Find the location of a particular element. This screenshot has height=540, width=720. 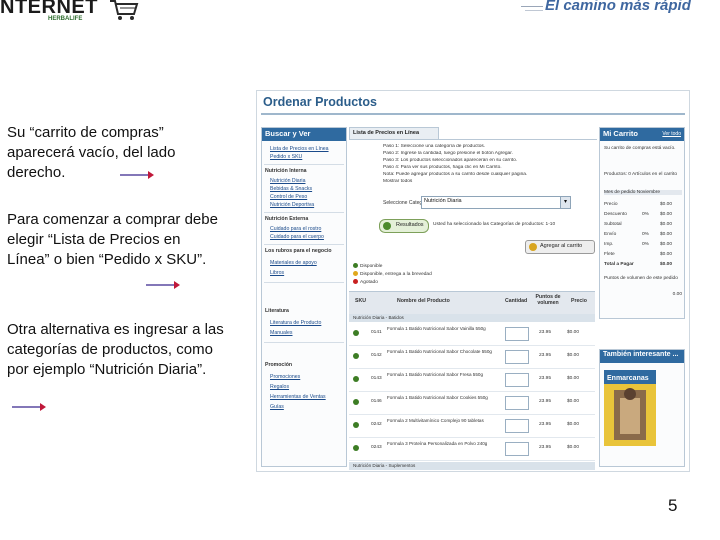

category-row: Nutrición Diaria - Batidos is located at coordinates (472, 318).